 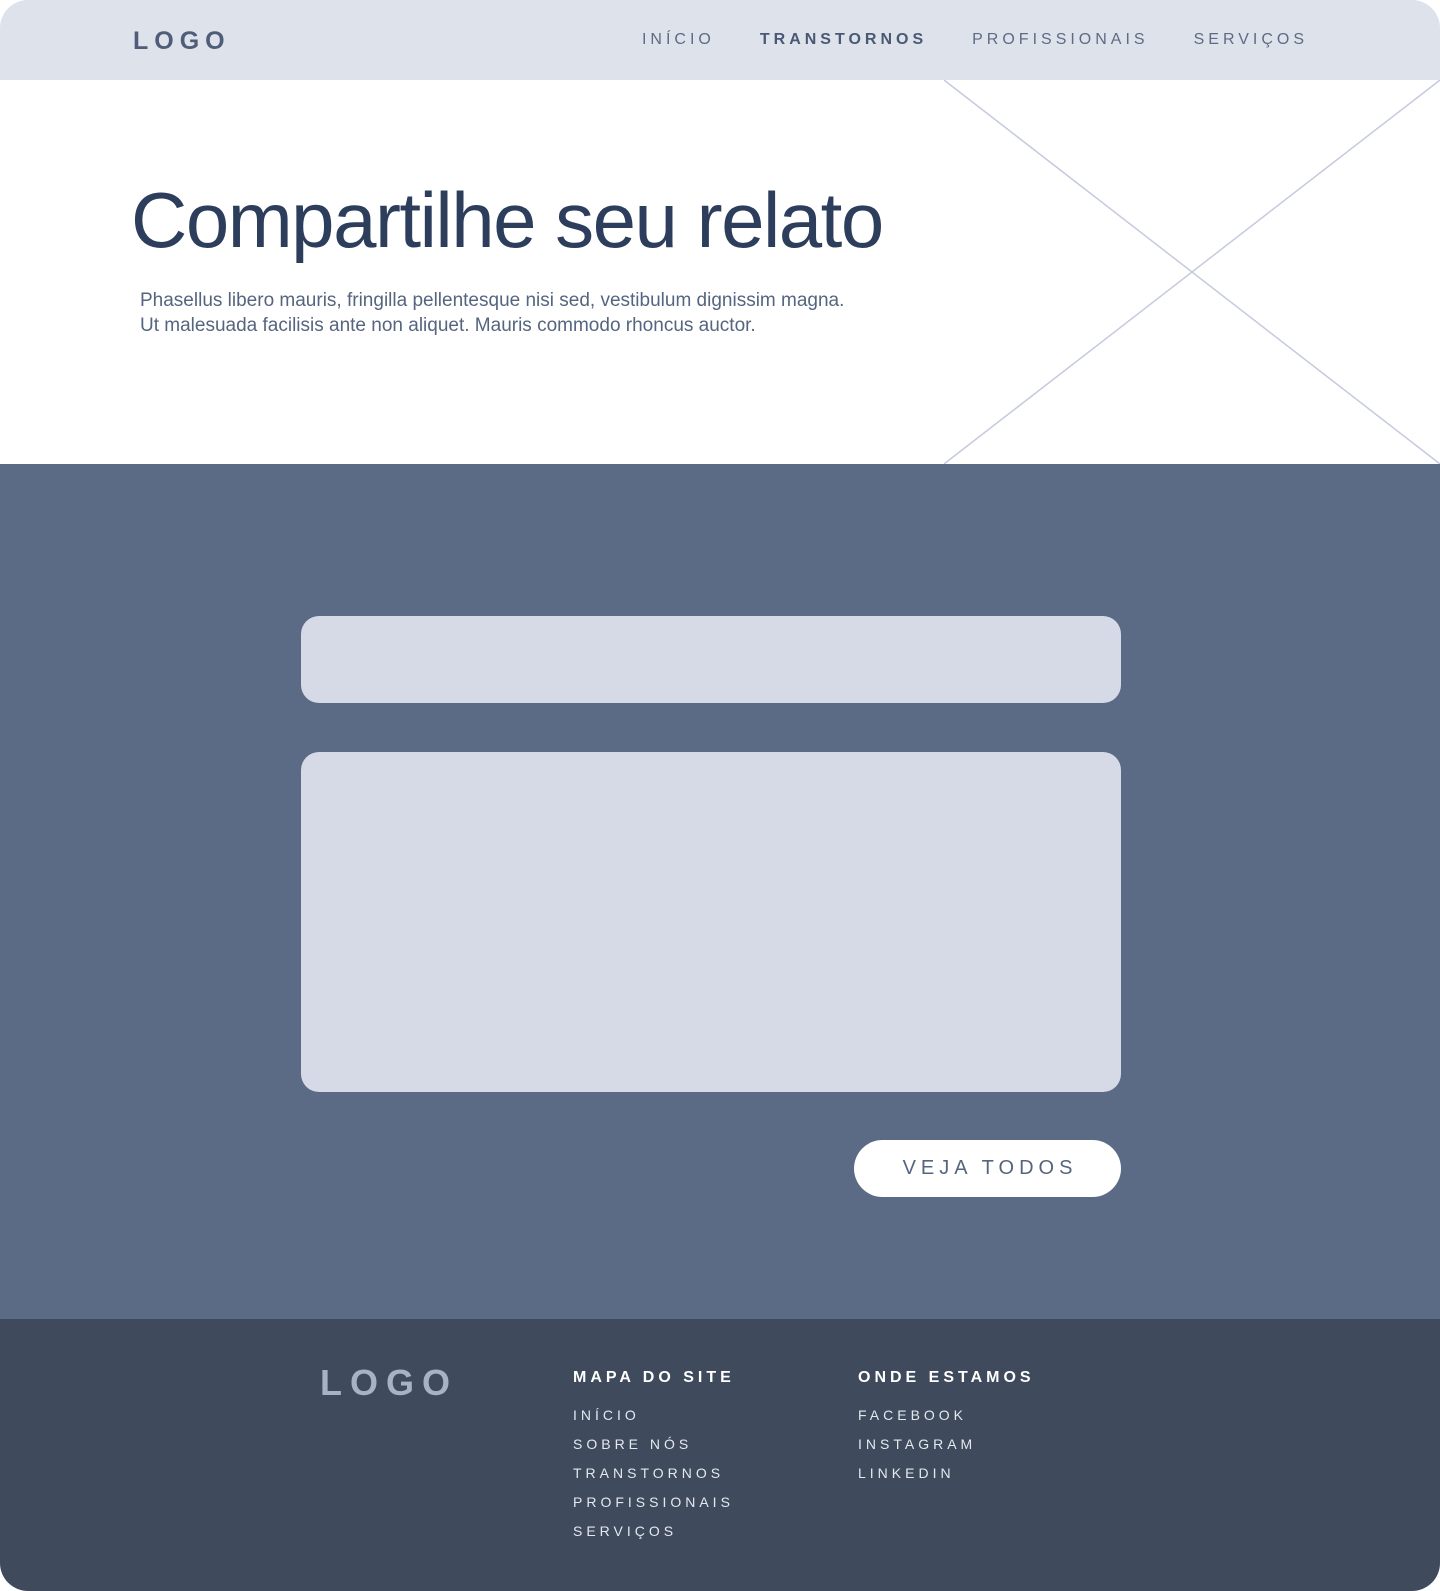 What do you see at coordinates (912, 1415) in the screenshot?
I see `footer-link-facebook: FACEBOOK` at bounding box center [912, 1415].